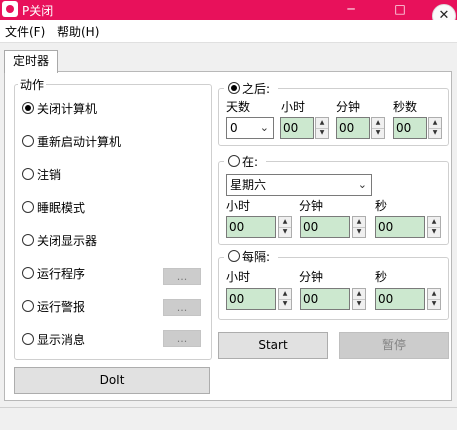 The height and width of the screenshot is (430, 457). What do you see at coordinates (381, 206) in the screenshot?
I see `at-seconds-label: 秒` at bounding box center [381, 206].